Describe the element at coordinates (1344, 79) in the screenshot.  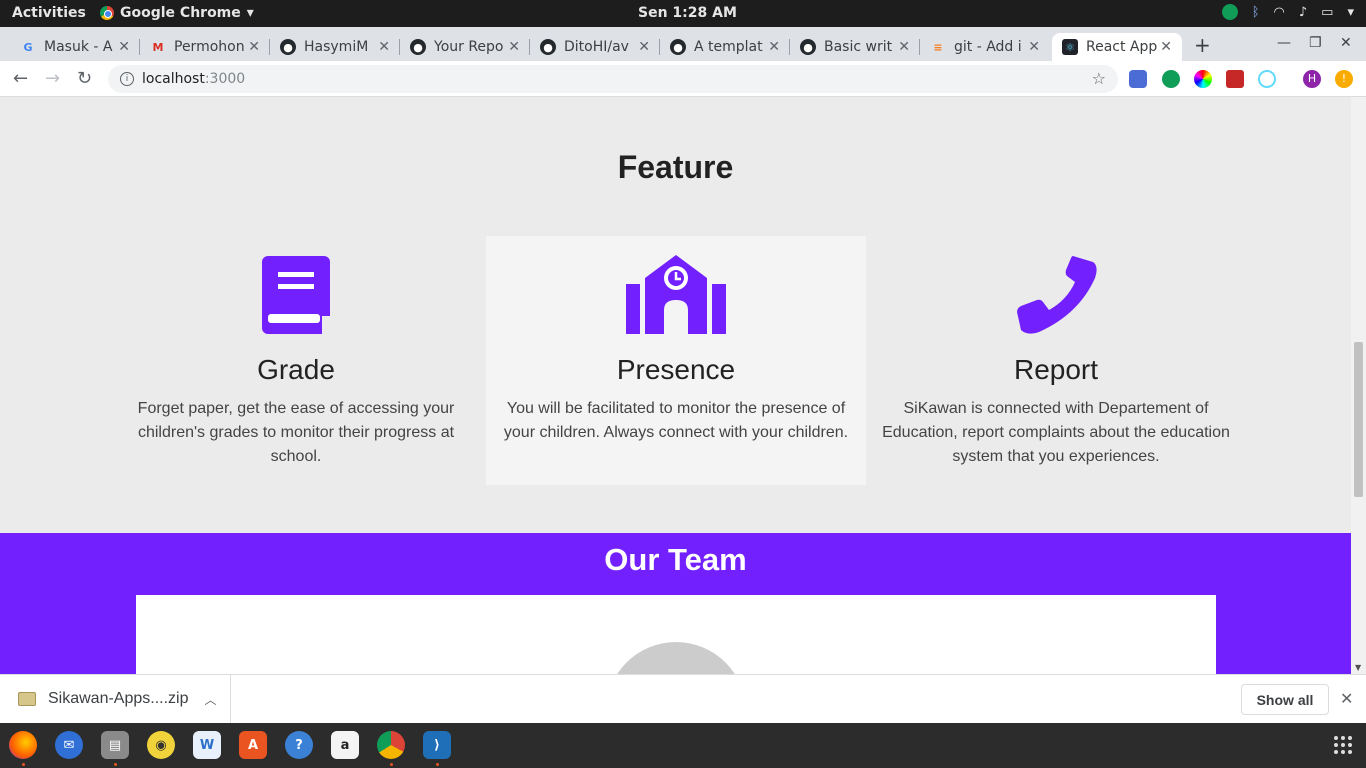
I see `update-alert-icon: !` at that location.